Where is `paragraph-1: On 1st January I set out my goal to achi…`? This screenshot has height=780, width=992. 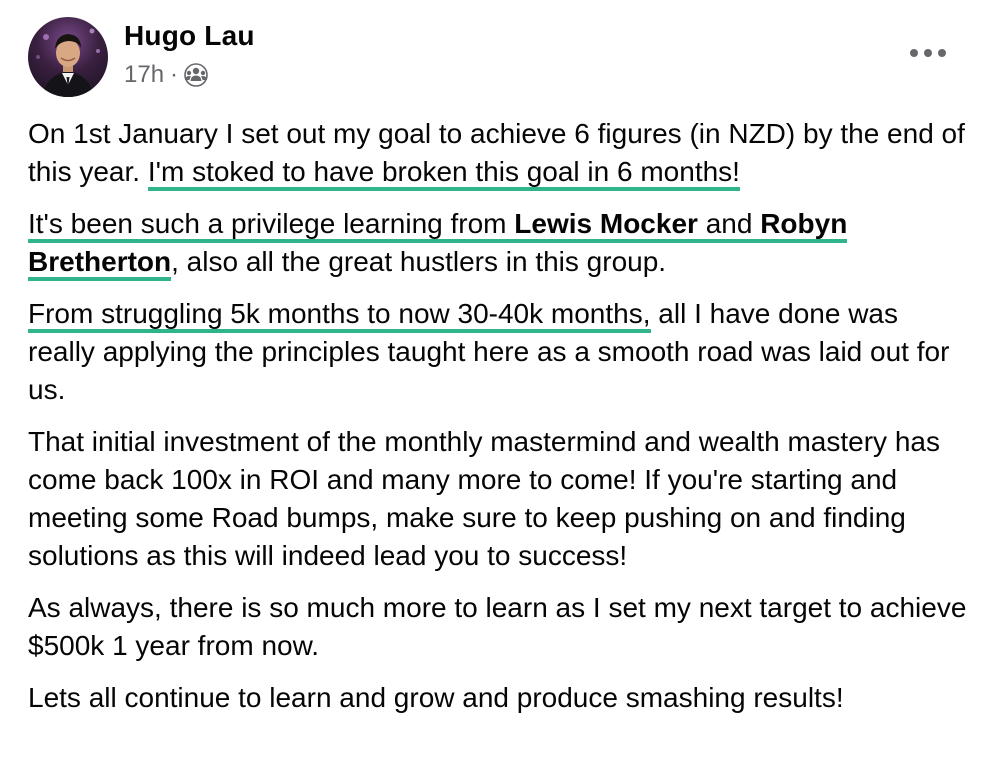 paragraph-1: On 1st January I set out my goal to achi… is located at coordinates (498, 153).